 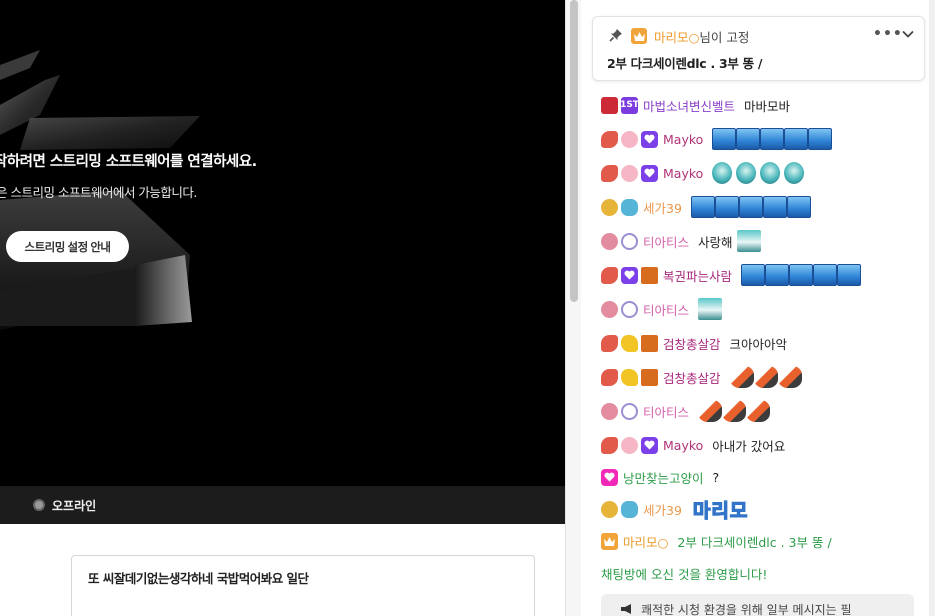 I want to click on connect-title: 작하려면 스트리밍 소프트웨어를 연결하세요., so click(x=128, y=162).